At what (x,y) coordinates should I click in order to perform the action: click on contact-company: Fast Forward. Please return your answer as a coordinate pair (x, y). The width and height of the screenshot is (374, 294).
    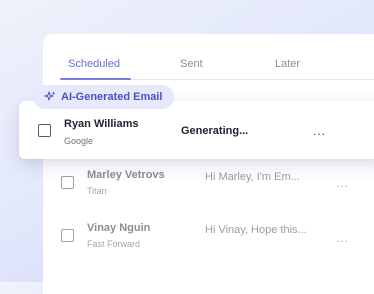
    Looking at the image, I should click on (114, 244).